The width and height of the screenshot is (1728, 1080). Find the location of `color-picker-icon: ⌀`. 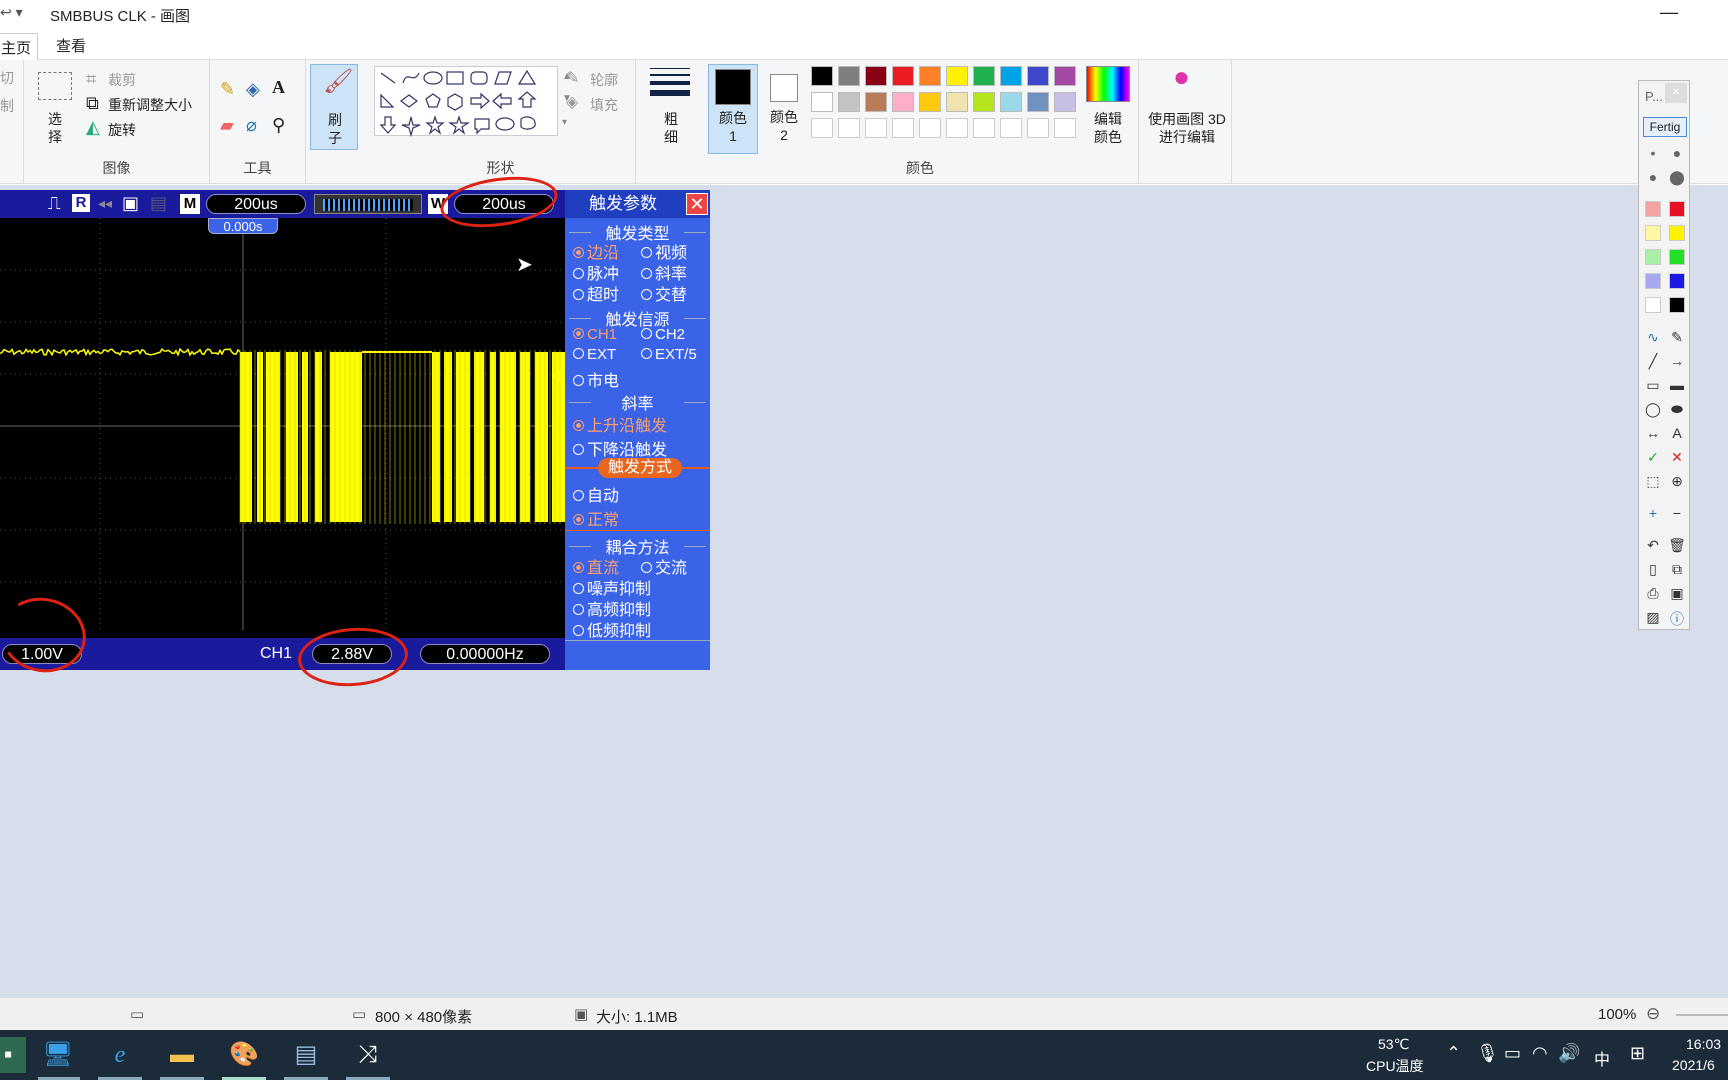

color-picker-icon: ⌀ is located at coordinates (251, 125).